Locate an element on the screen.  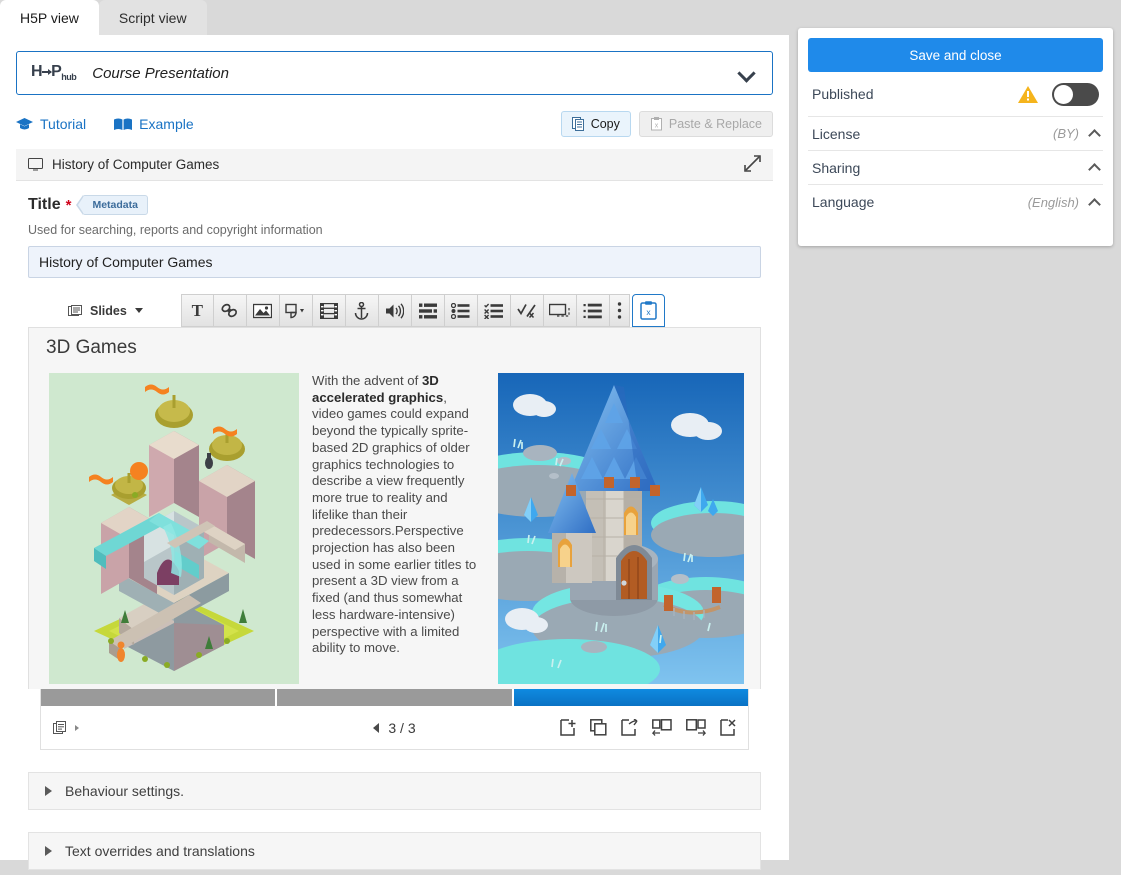
slide-image-left is located at coordinates (174, 528).